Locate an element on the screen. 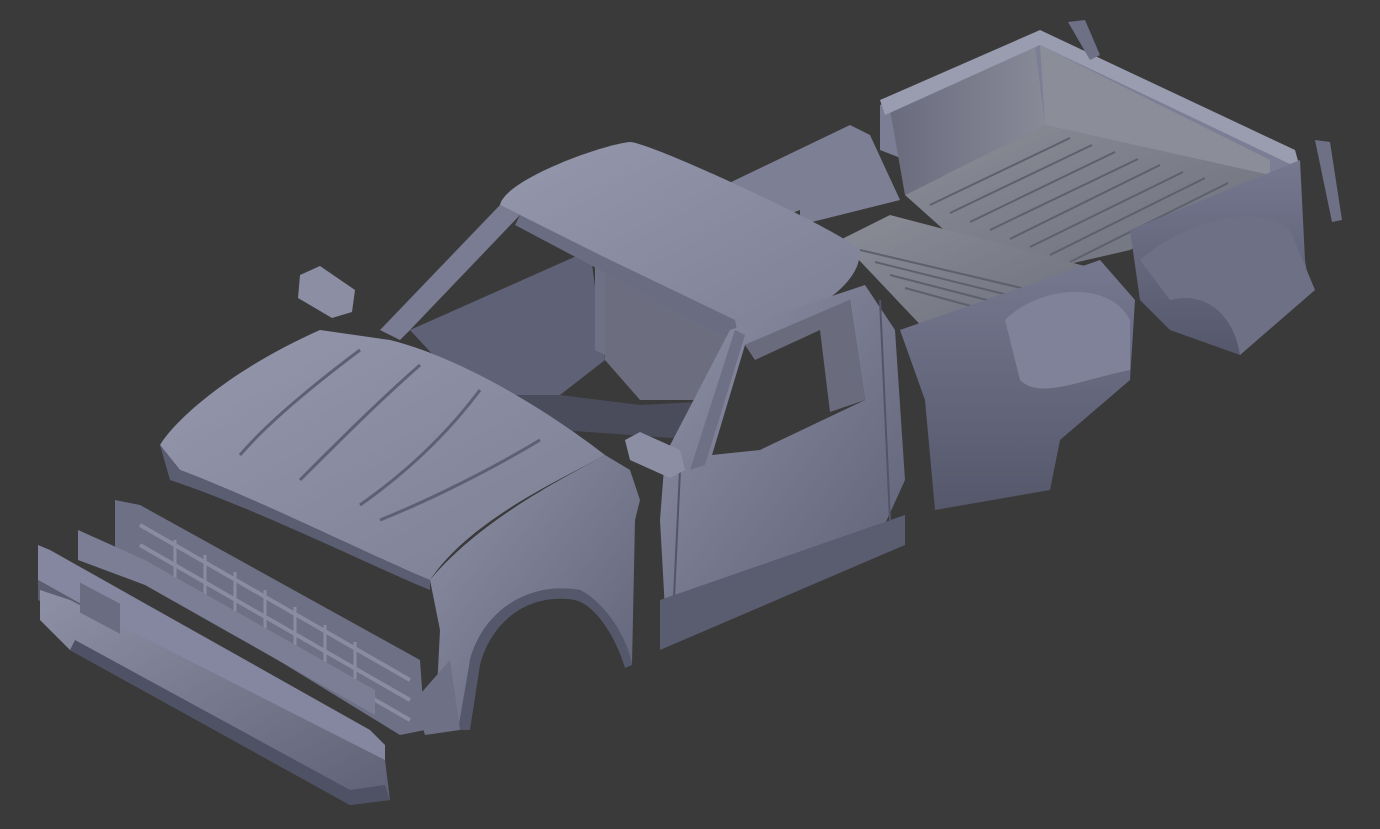 The image size is (1380, 829). tailgate-hinge-rear is located at coordinates (1328, 181).